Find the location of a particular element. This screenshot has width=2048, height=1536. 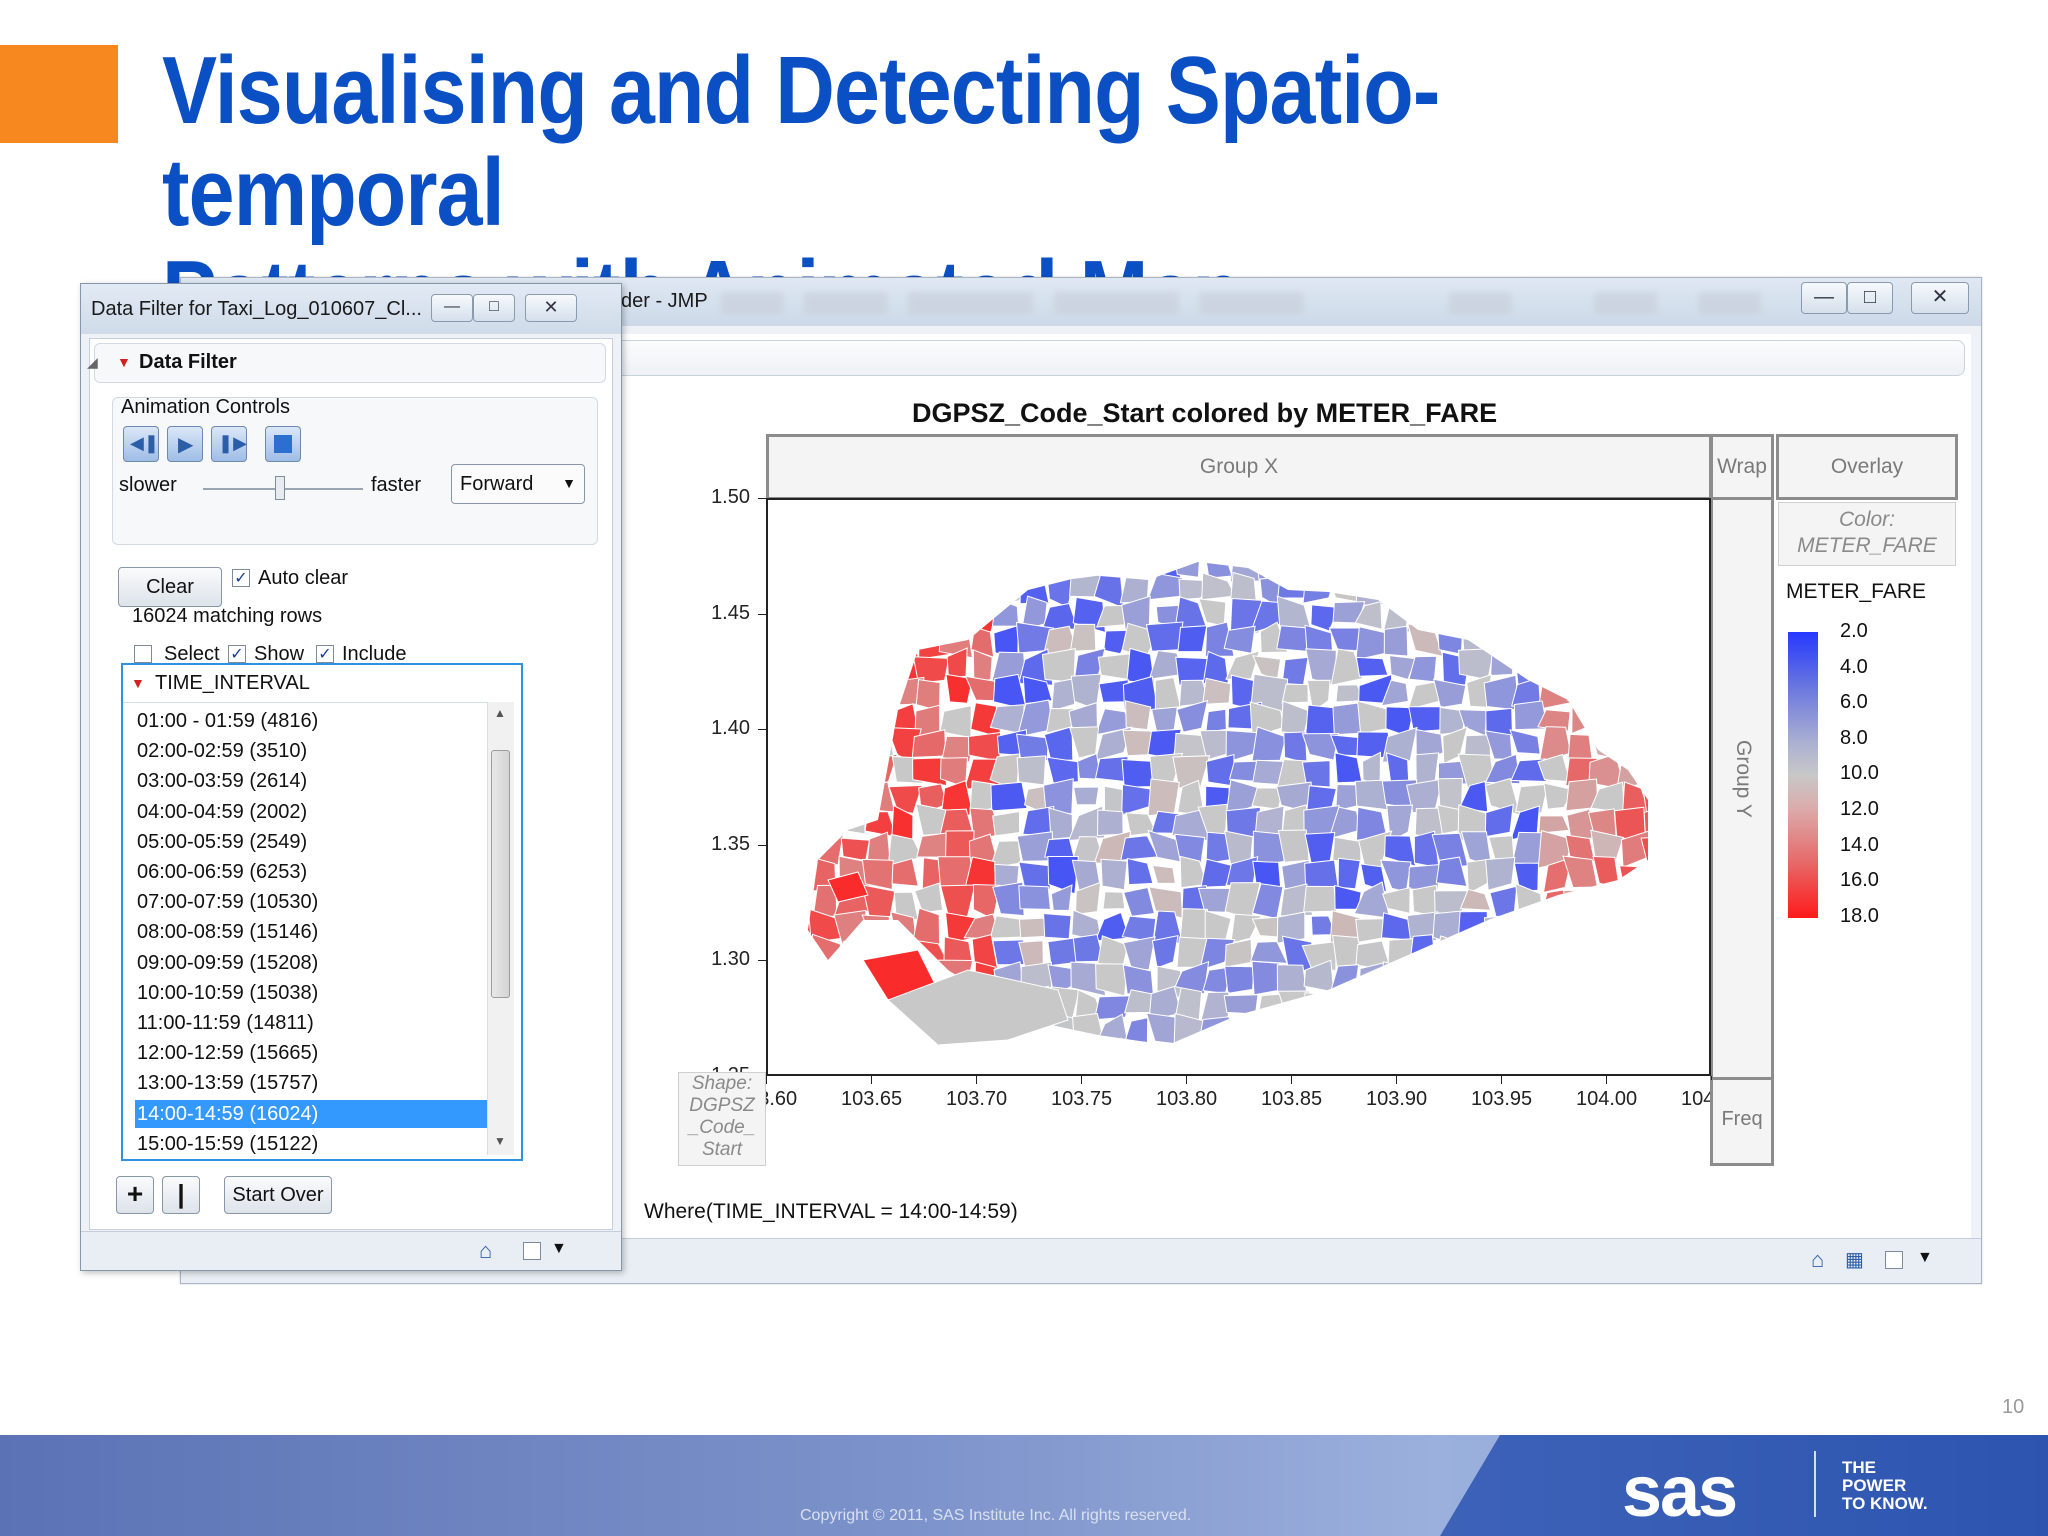

start-over-button: Start Over is located at coordinates (278, 1195).